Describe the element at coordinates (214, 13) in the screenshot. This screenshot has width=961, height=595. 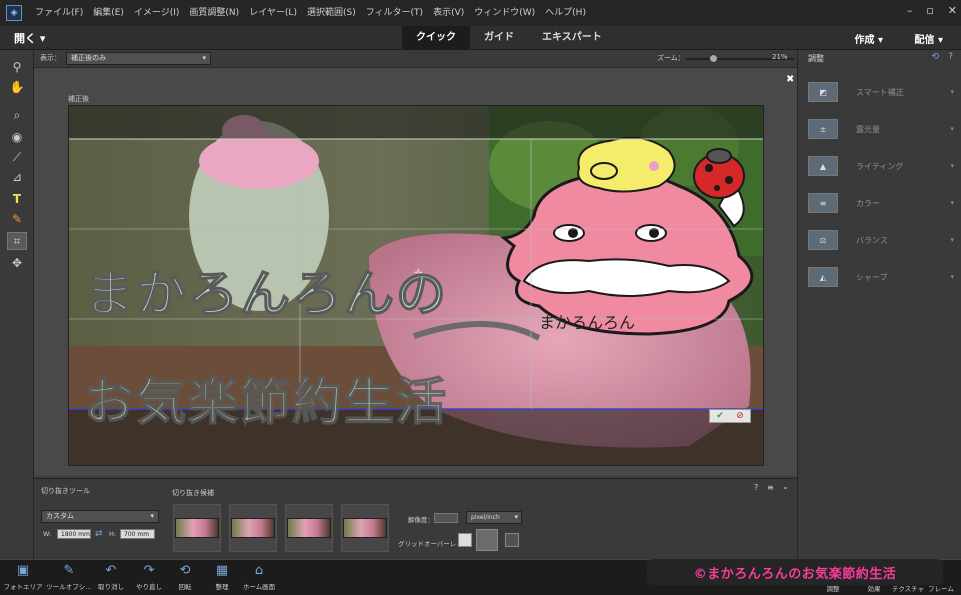
I see `menu-enhance: 画質調整(N)` at that location.